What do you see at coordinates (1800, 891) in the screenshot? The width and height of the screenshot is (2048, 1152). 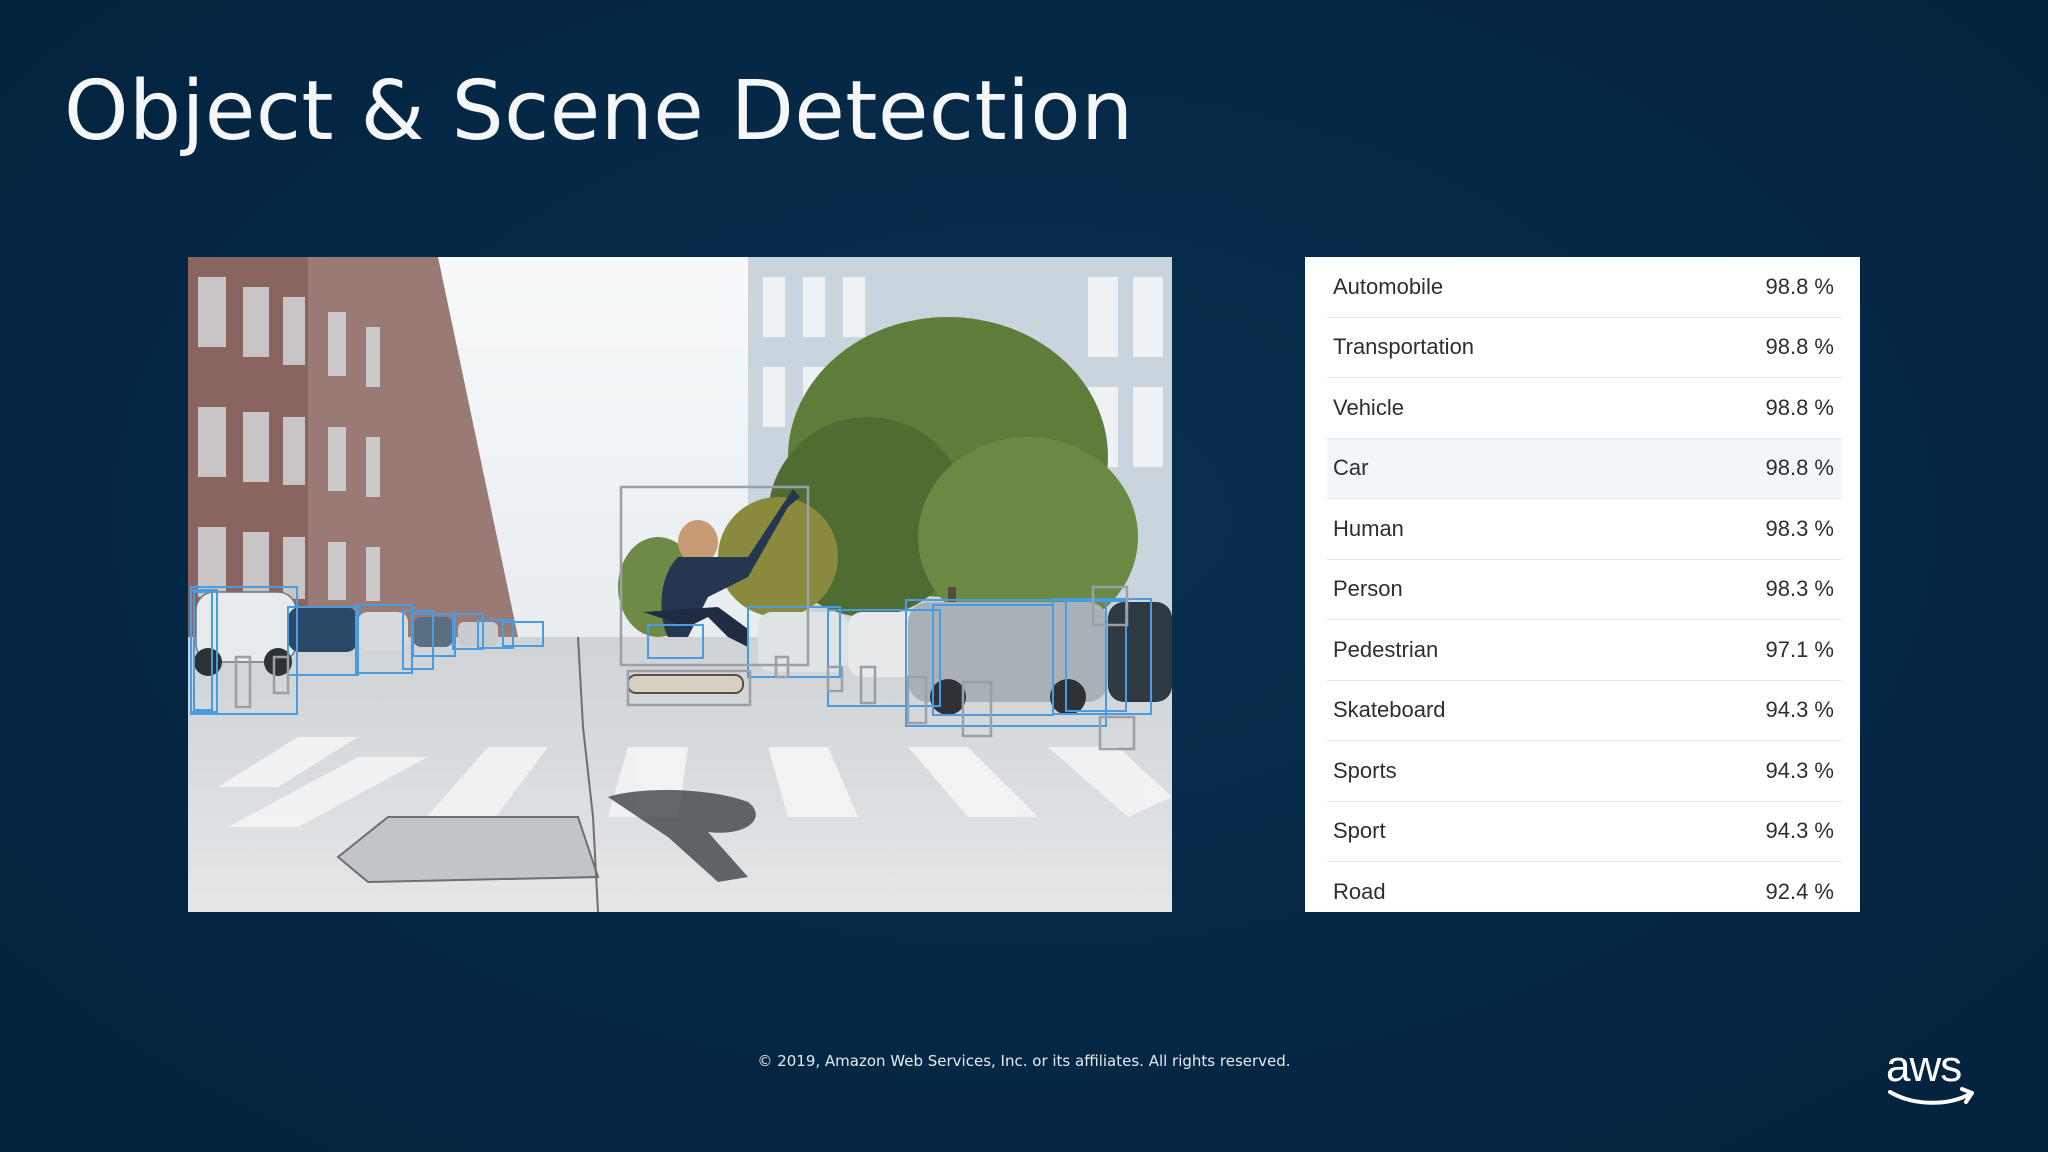 I see `label-confidence: 92.4 %` at bounding box center [1800, 891].